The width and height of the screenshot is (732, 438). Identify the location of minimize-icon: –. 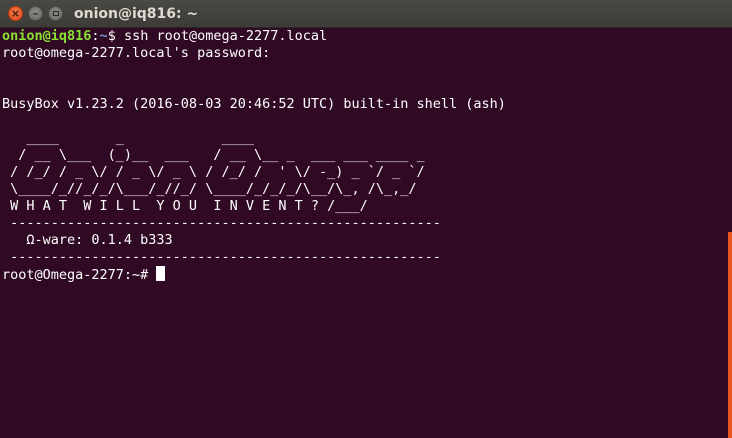
(35, 13).